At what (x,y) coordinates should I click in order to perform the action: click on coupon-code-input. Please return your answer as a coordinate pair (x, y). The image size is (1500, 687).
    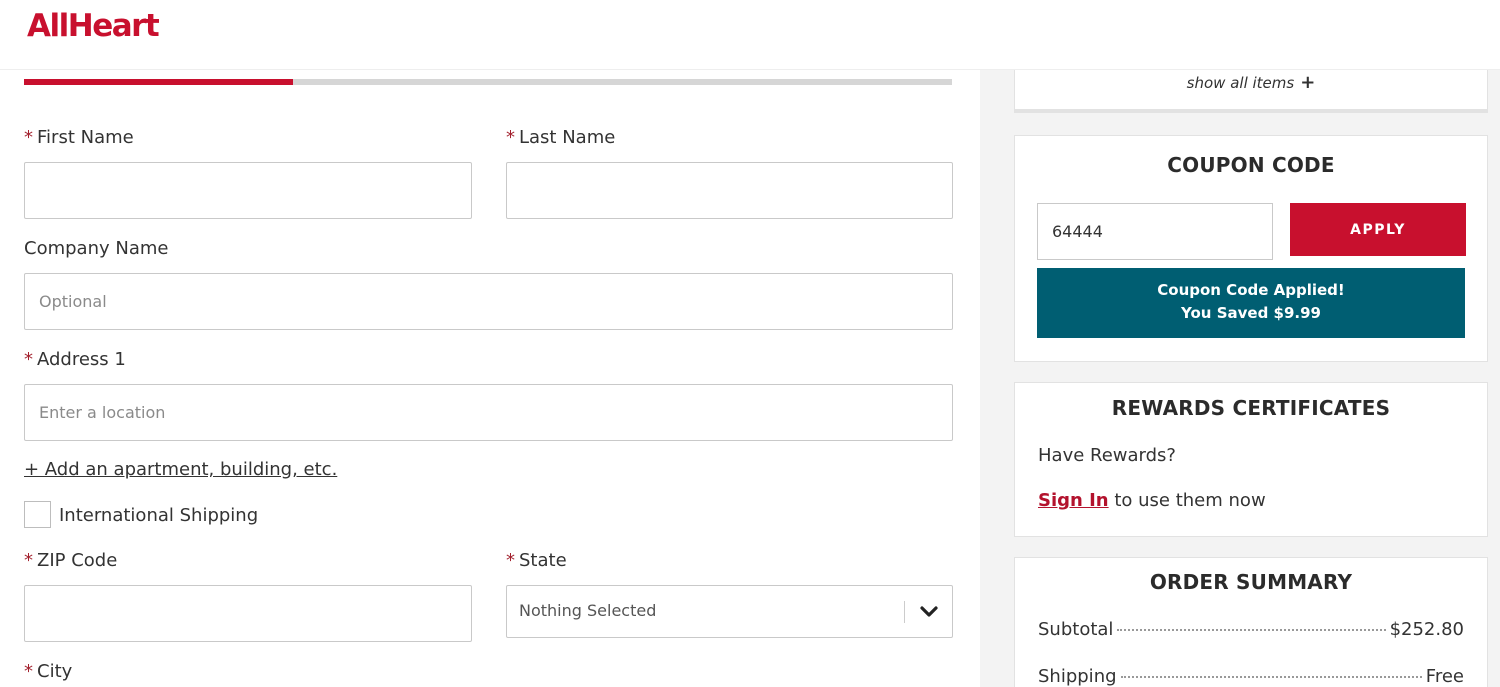
    Looking at the image, I should click on (1155, 231).